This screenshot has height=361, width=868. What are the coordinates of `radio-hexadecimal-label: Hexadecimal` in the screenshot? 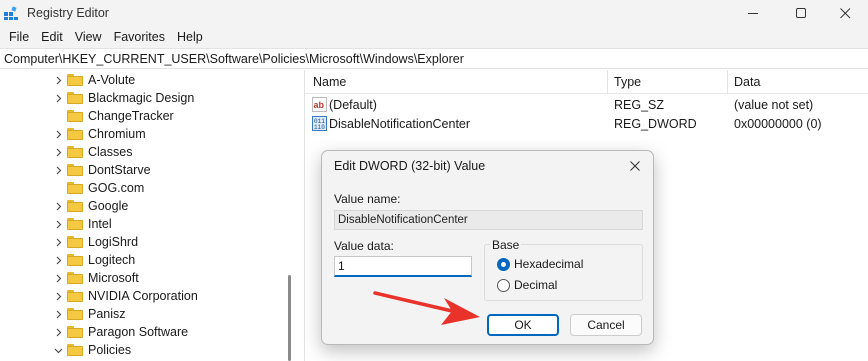 It's located at (549, 264).